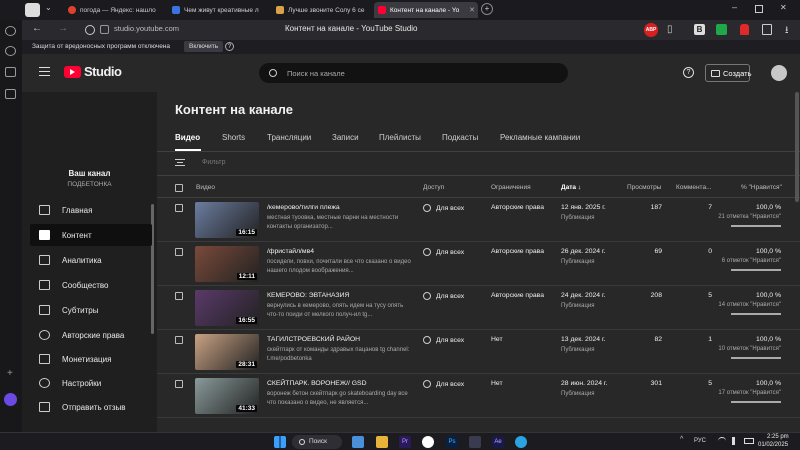 The width and height of the screenshot is (800, 450). I want to click on telegram-icon, so click(521, 442).